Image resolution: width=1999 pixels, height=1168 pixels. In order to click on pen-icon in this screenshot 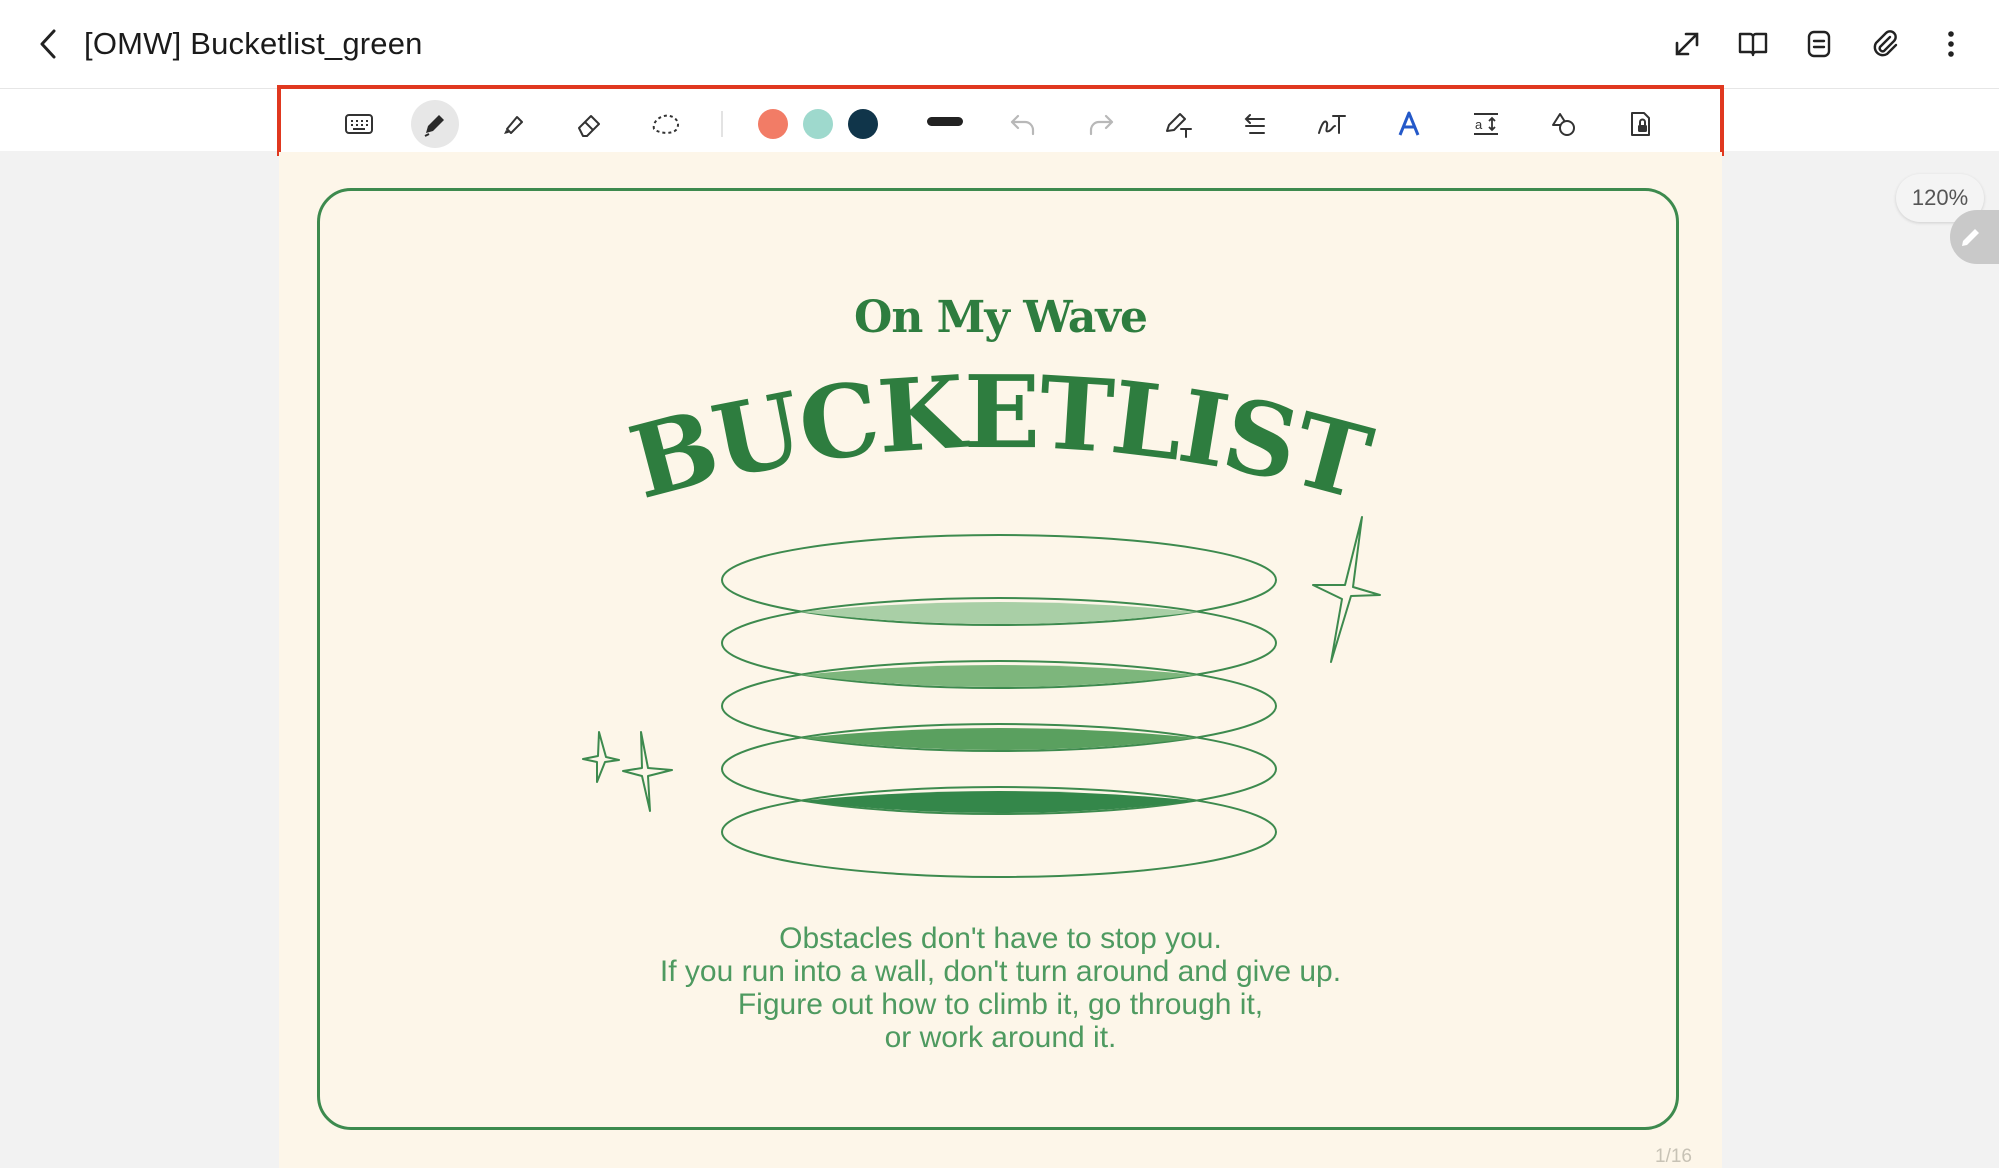, I will do `click(434, 126)`.